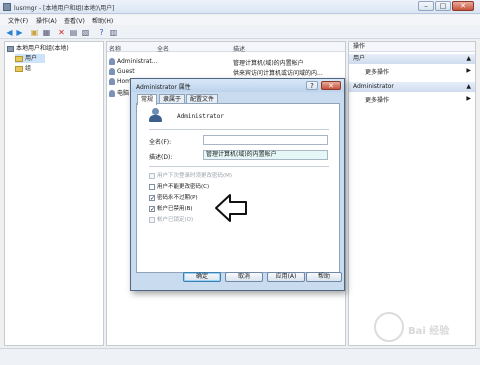 This screenshot has width=480, height=365. What do you see at coordinates (161, 157) in the screenshot?
I see `description-label: 描述(D):` at bounding box center [161, 157].